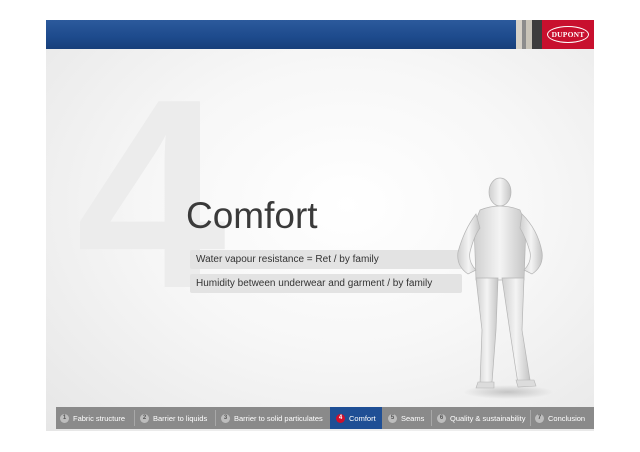  I want to click on decorative-stripe, so click(537, 34).